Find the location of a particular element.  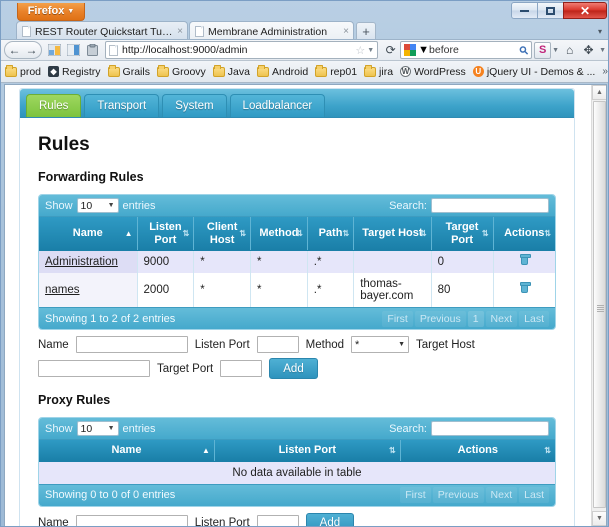

forwarding-add-button: Add is located at coordinates (293, 369).